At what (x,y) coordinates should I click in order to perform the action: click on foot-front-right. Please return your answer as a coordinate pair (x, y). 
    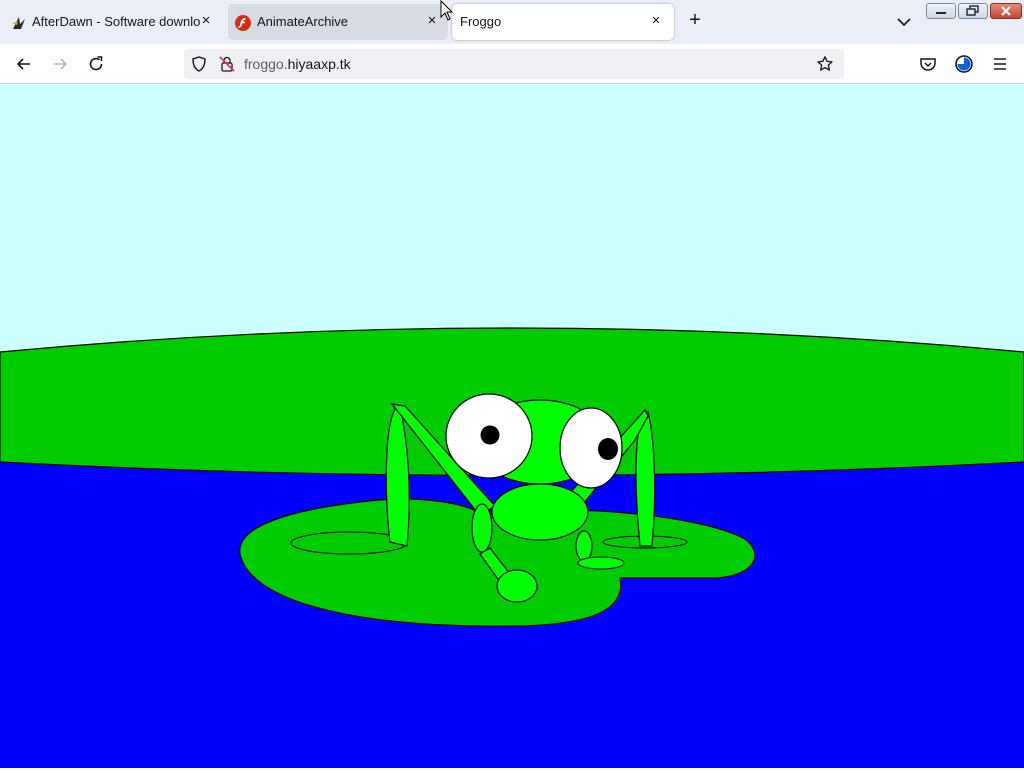
    Looking at the image, I should click on (601, 563).